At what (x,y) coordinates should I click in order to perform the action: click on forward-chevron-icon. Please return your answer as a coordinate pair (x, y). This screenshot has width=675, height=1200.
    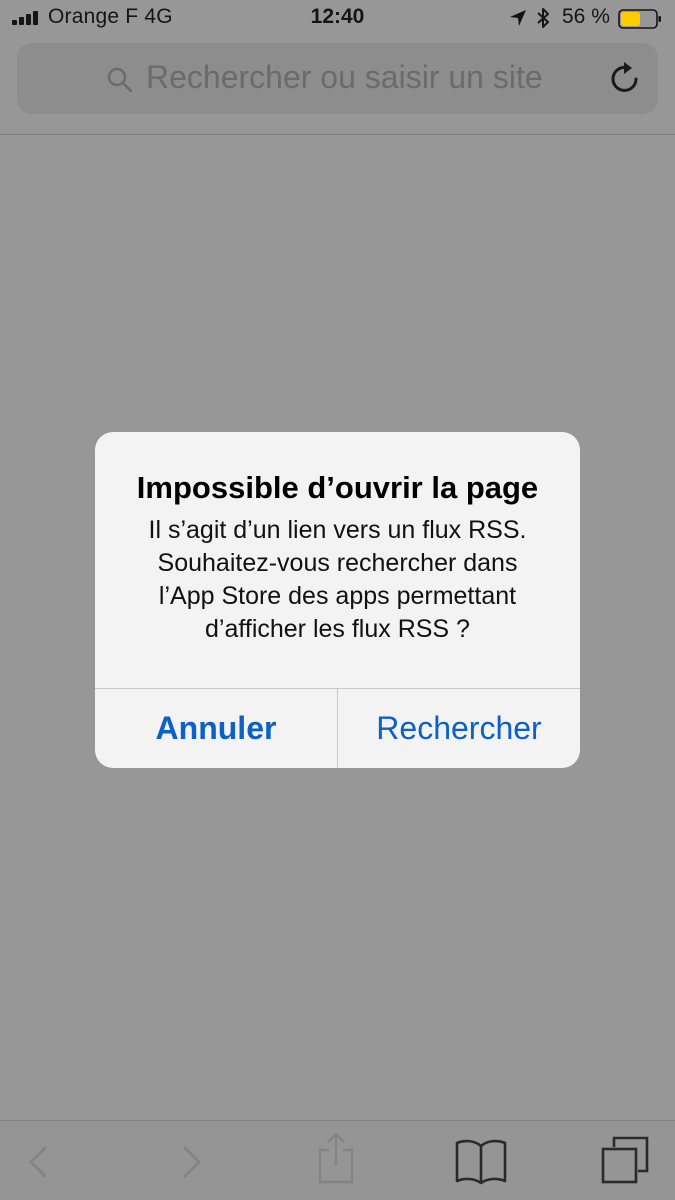
    Looking at the image, I should click on (191, 1162).